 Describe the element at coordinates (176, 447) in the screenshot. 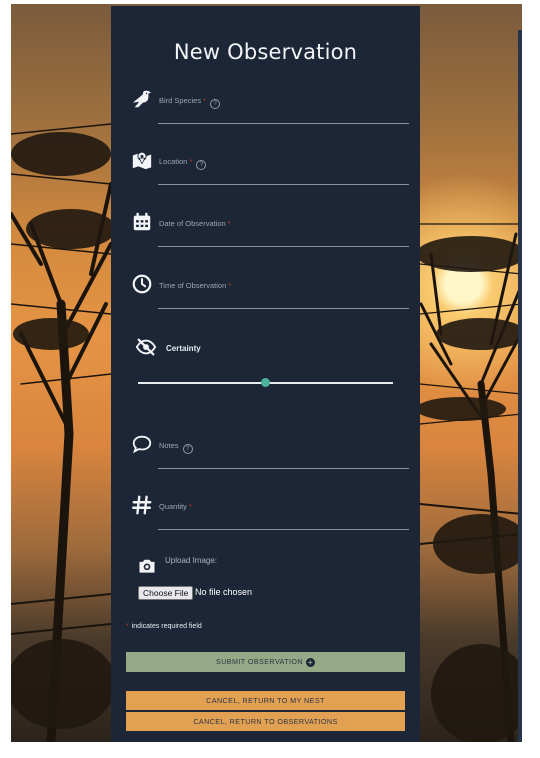

I see `notes-label: Notes?` at that location.